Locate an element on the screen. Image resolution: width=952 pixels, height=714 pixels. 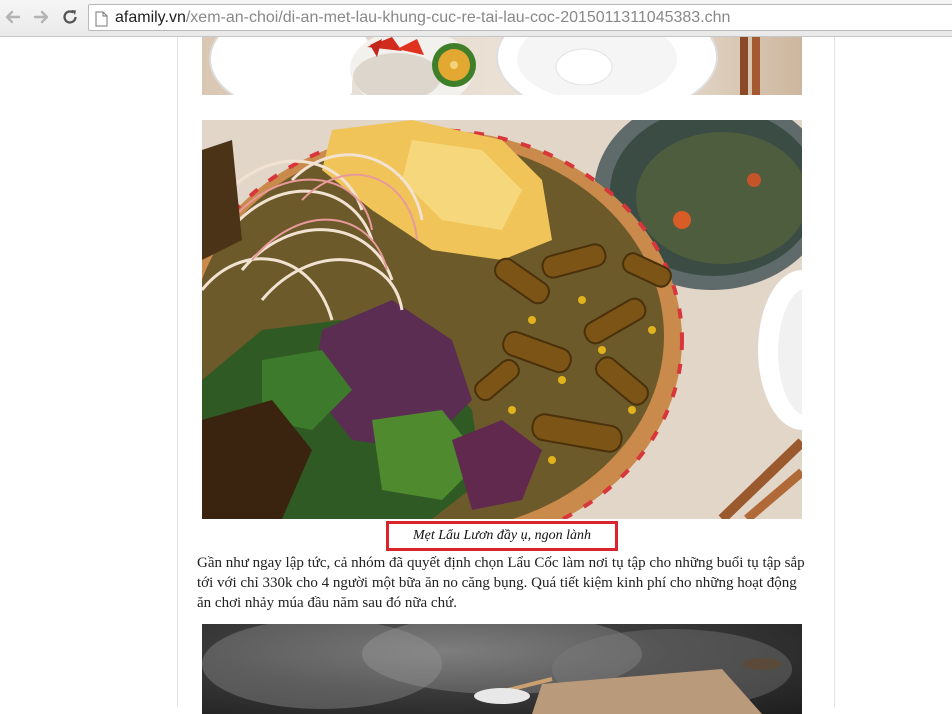
reload-icon is located at coordinates (70, 17).